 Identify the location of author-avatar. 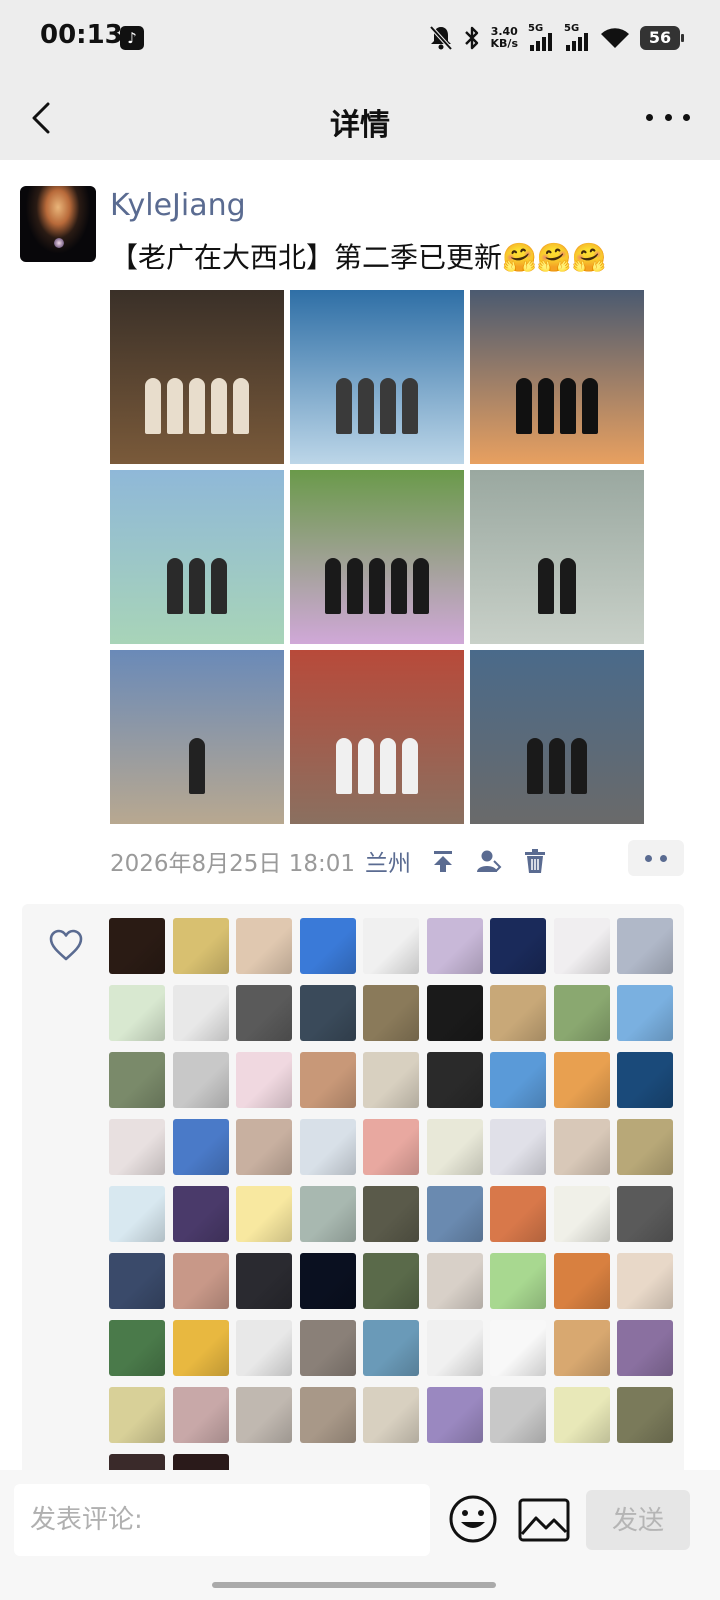
(58, 224).